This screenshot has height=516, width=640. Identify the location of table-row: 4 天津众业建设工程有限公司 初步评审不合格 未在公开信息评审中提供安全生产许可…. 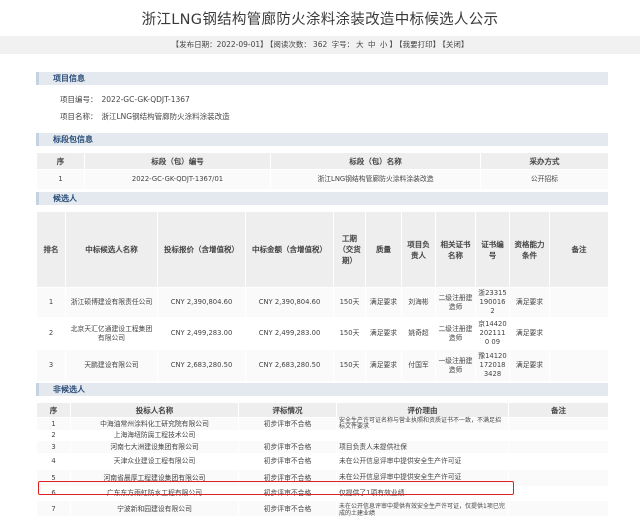
(322, 461).